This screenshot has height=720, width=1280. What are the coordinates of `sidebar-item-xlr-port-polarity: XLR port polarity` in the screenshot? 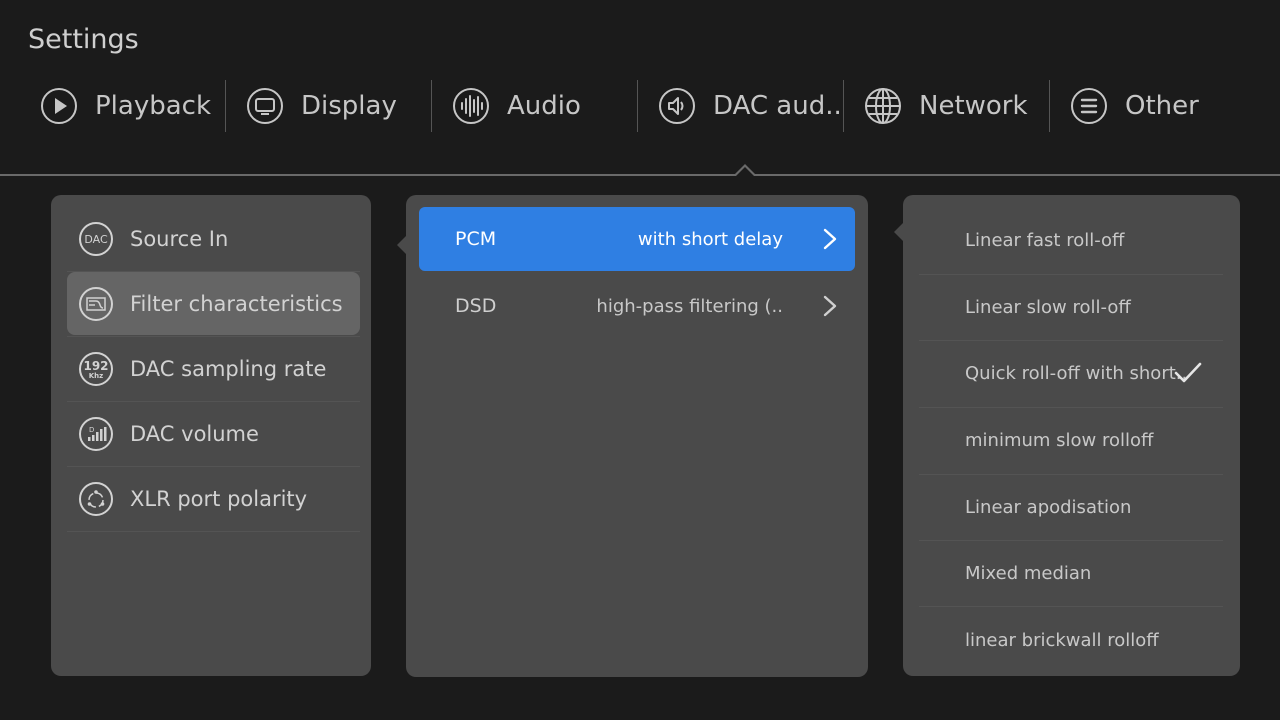 It's located at (213, 498).